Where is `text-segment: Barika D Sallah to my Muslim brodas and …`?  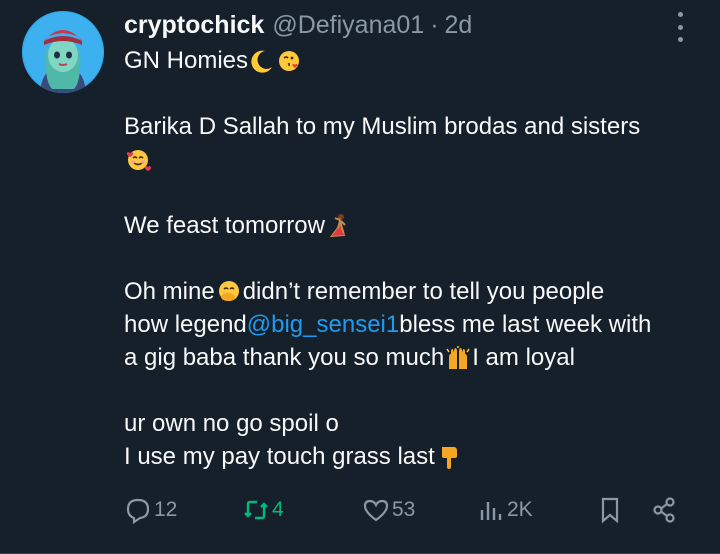 text-segment: Barika D Sallah to my Muslim brodas and … is located at coordinates (382, 126).